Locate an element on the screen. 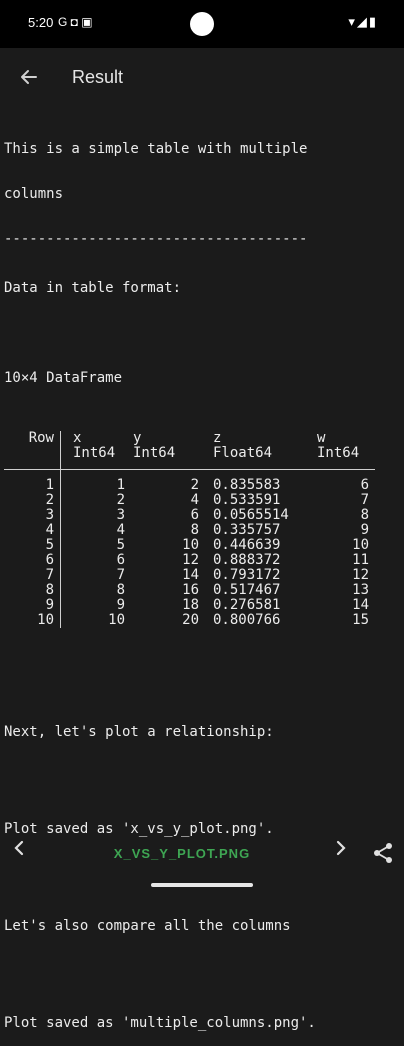 The height and width of the screenshot is (1046, 404). table-row: 1 1 2 0.835583 6 is located at coordinates (189, 484).